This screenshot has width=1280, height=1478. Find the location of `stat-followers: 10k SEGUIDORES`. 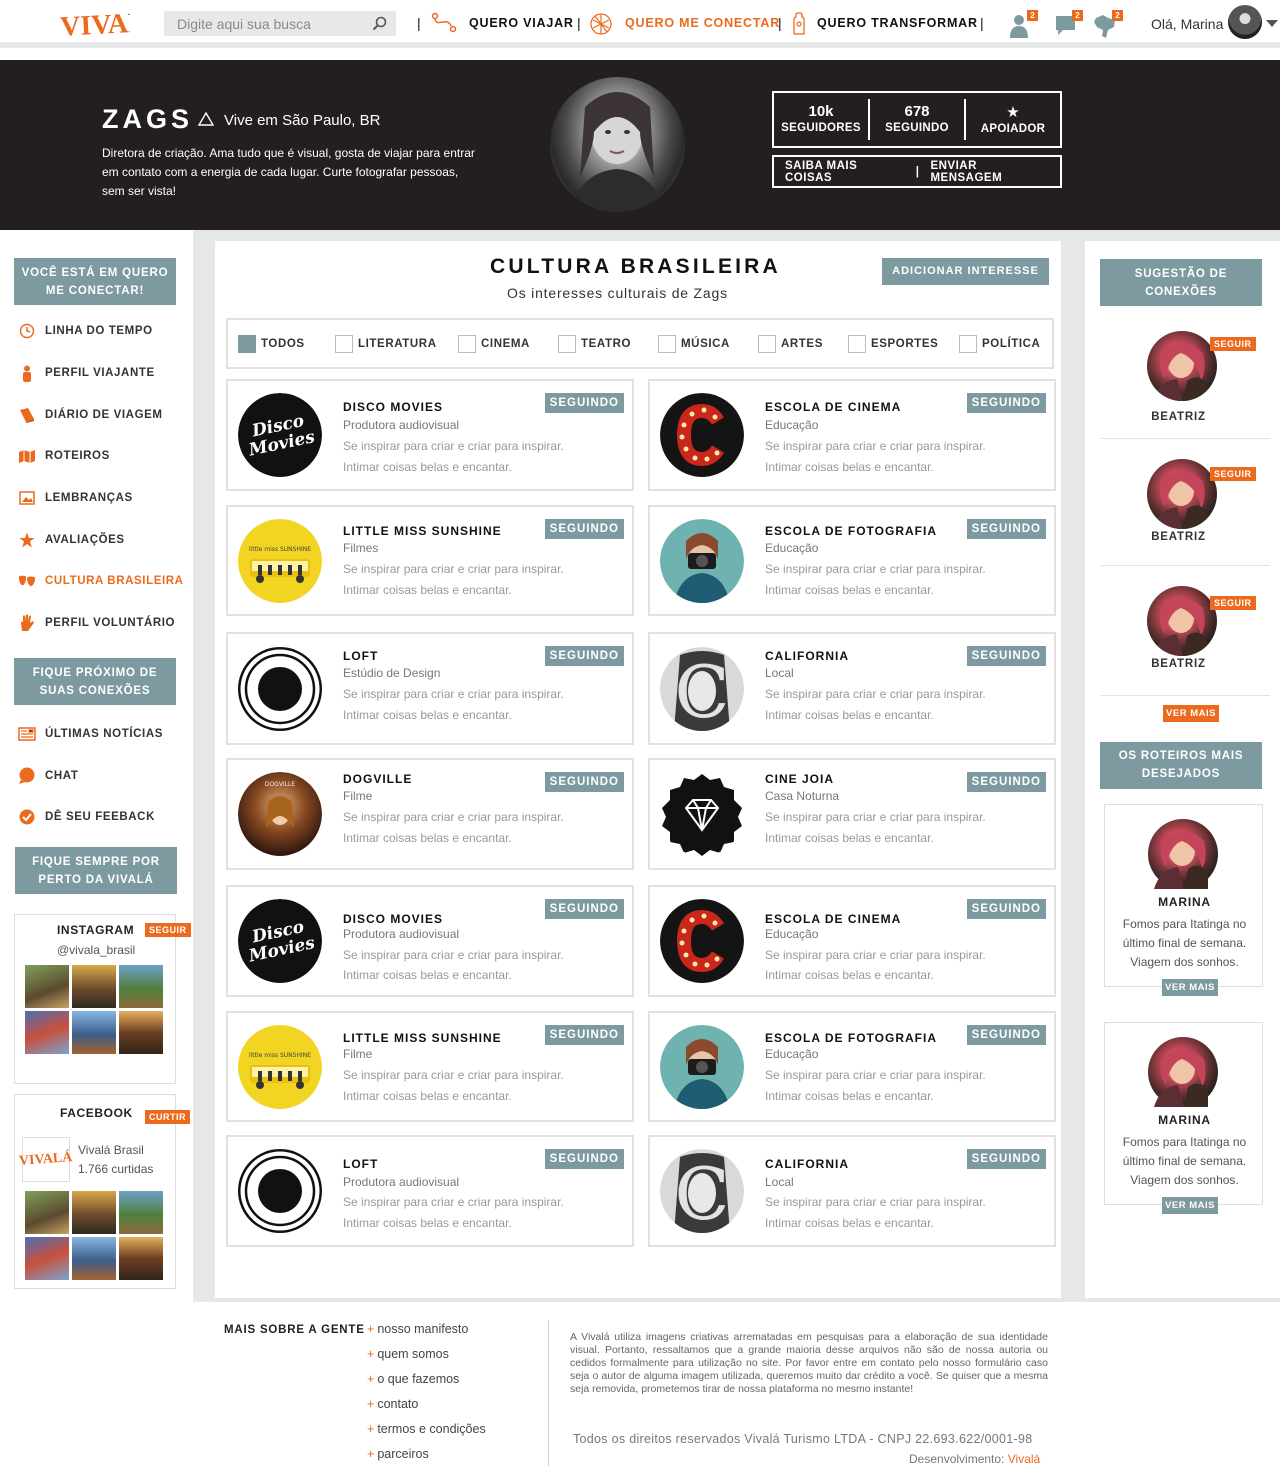

stat-followers: 10k SEGUIDORES is located at coordinates (822, 119).